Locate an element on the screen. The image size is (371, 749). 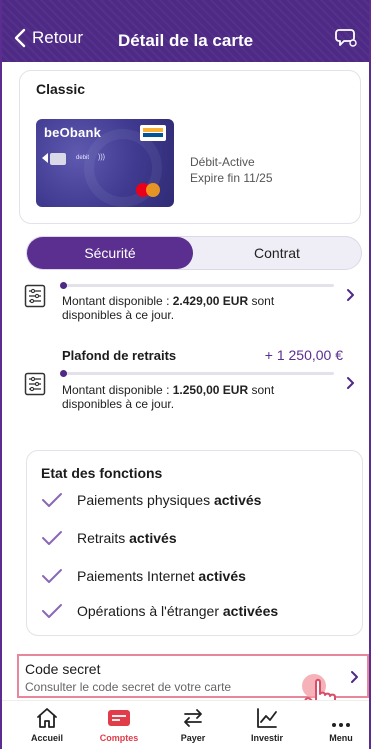
app-header: Retour Détail de la carte is located at coordinates (185, 31).